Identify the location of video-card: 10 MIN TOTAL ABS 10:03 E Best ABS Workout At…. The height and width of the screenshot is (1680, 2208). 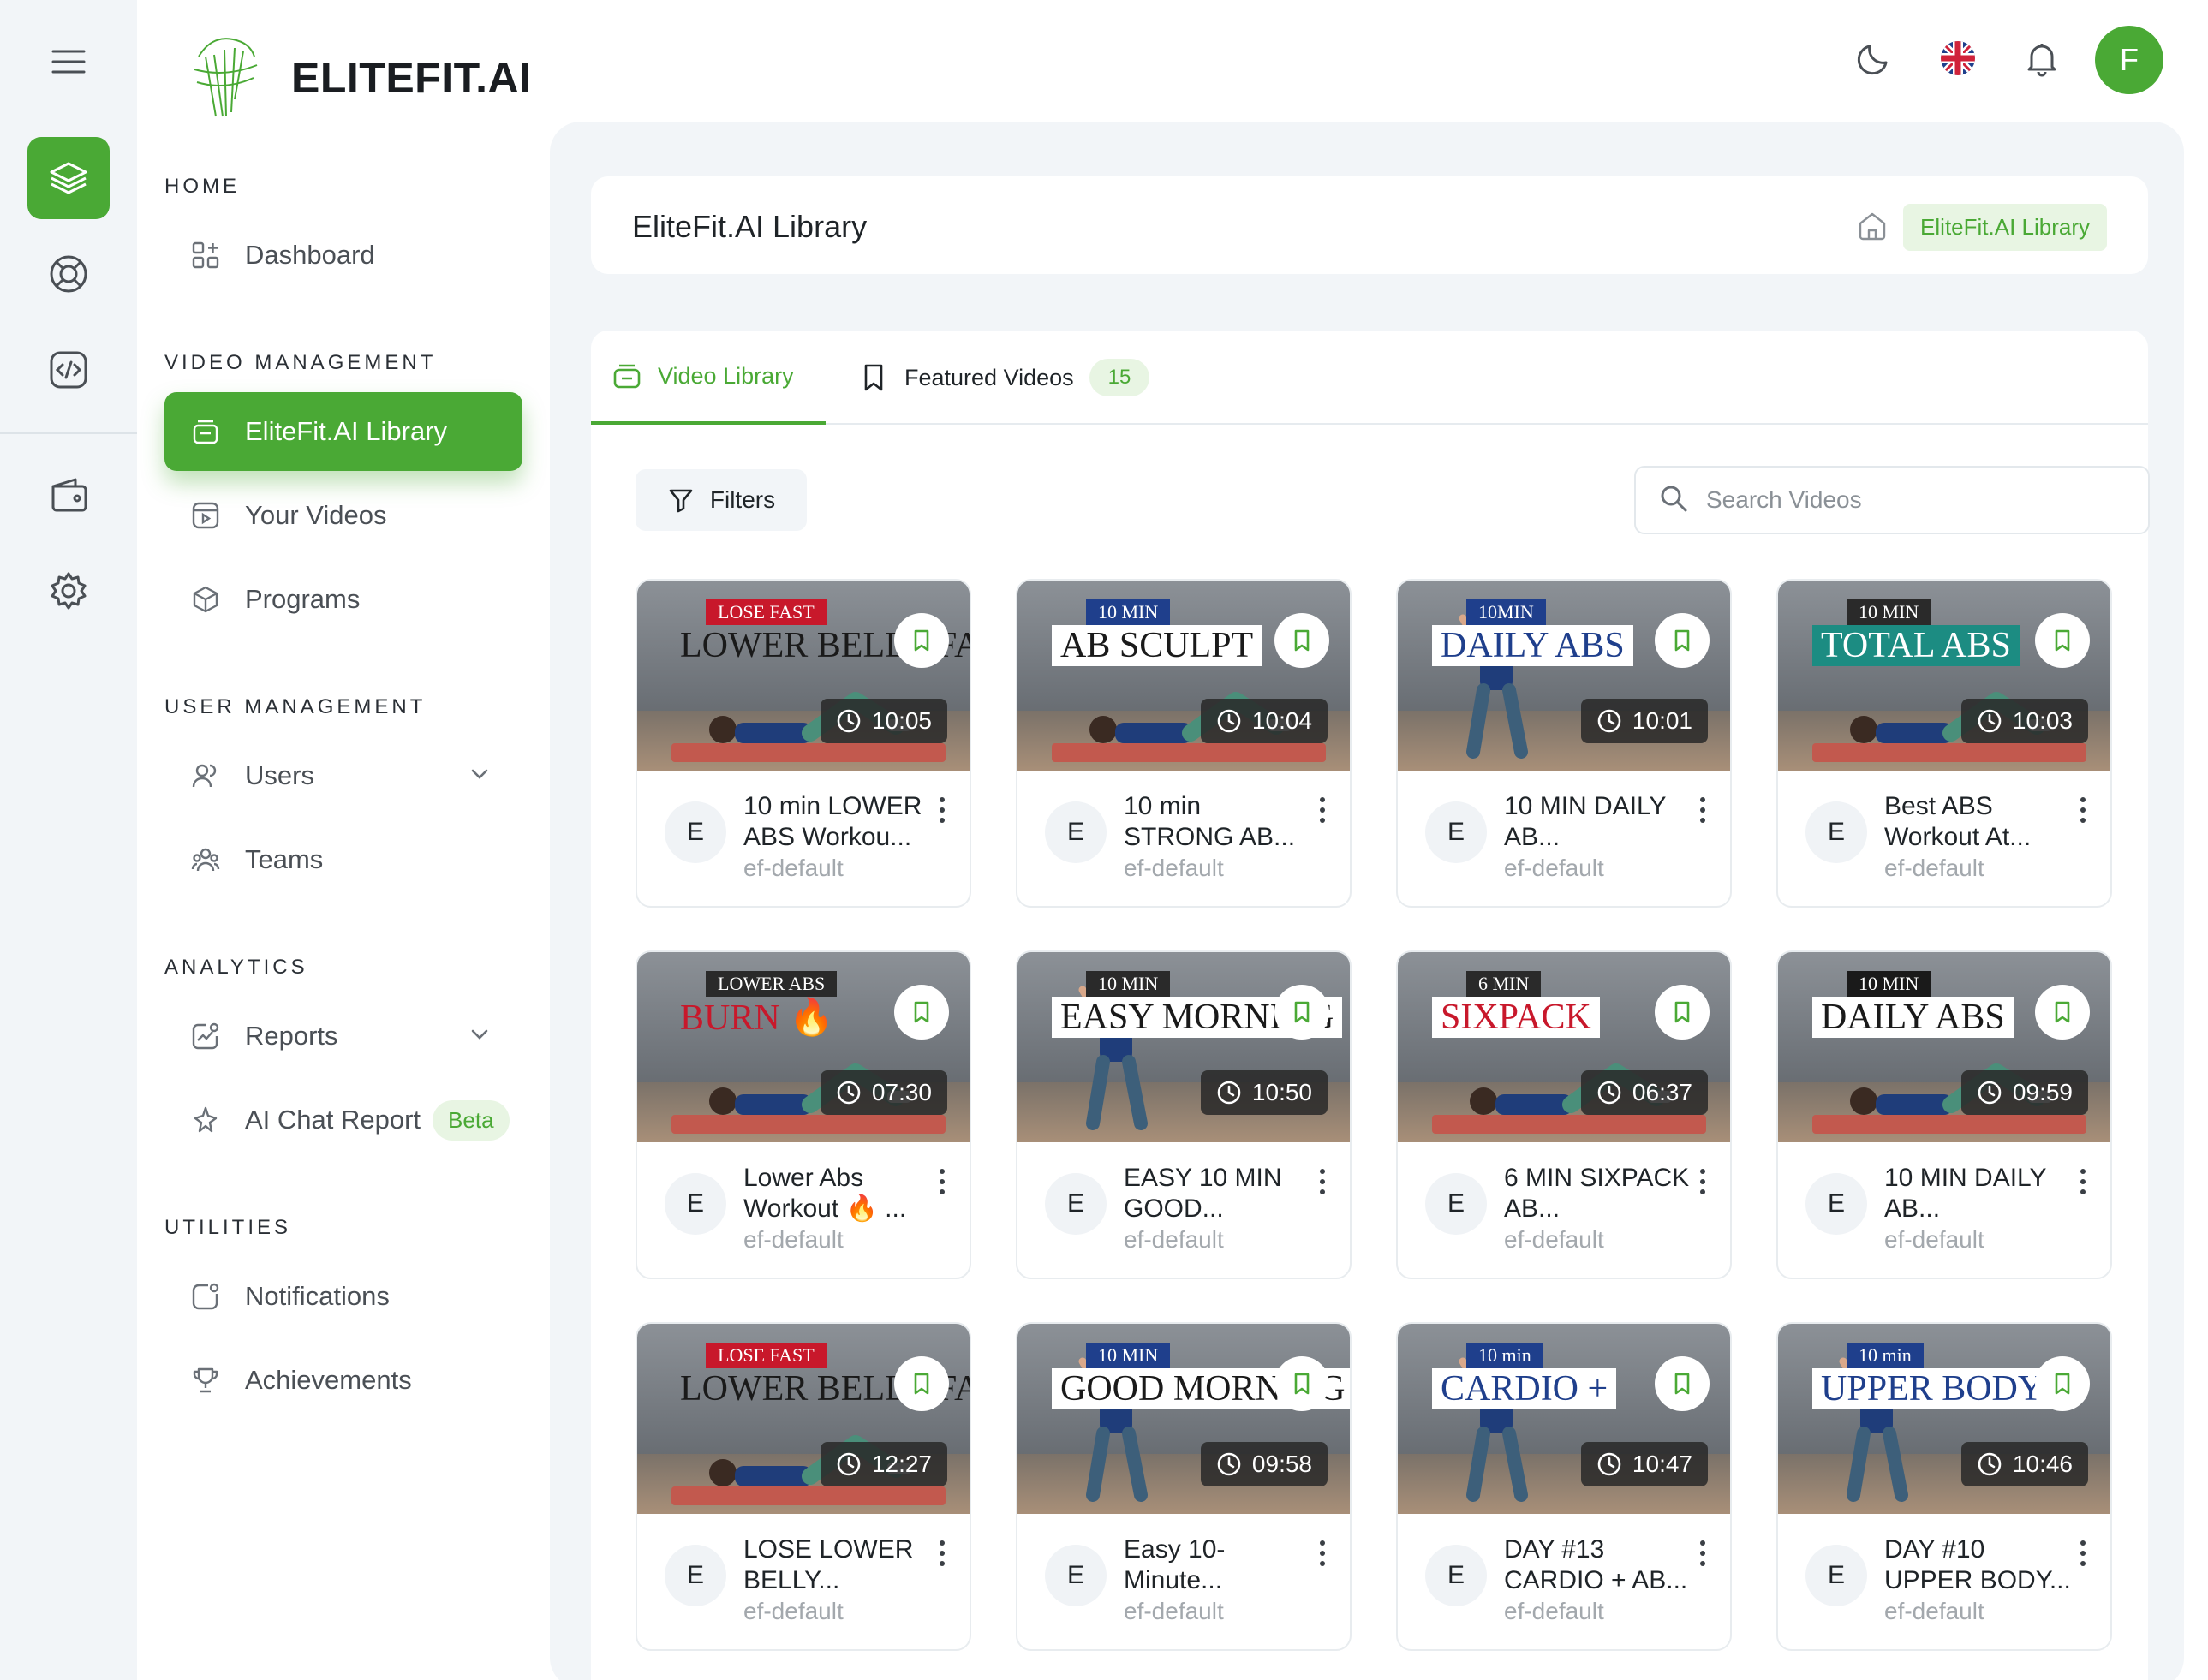
(1944, 743).